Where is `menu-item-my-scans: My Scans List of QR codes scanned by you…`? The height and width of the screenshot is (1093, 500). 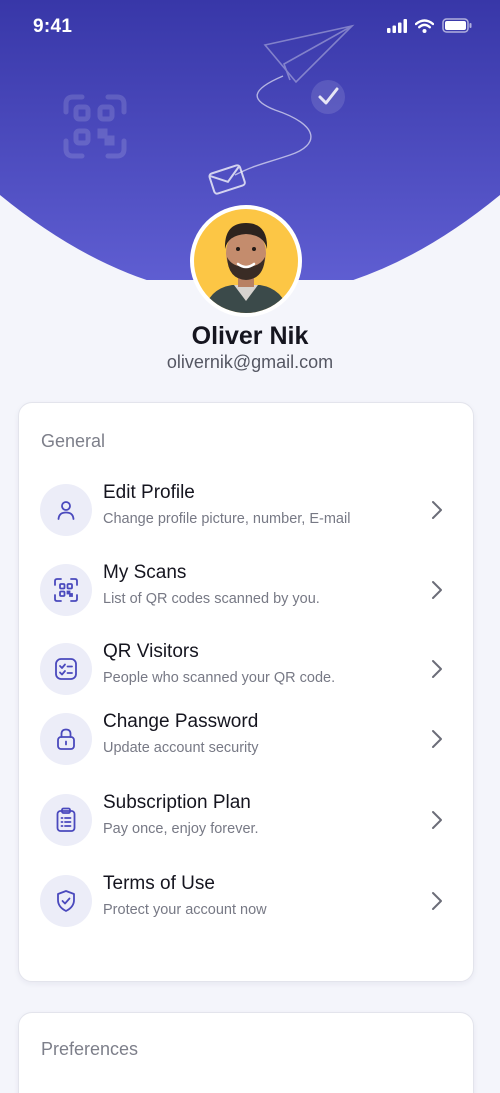 menu-item-my-scans: My Scans List of QR codes scanned by you… is located at coordinates (246, 590).